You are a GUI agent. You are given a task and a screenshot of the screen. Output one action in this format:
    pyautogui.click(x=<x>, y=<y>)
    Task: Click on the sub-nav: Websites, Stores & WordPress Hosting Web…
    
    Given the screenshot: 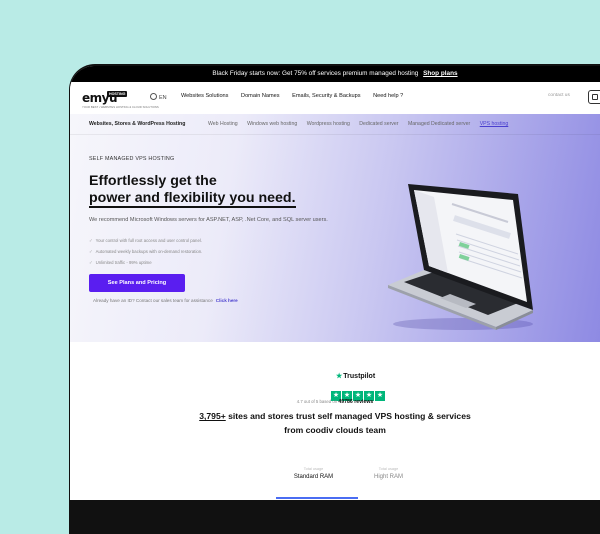 What is the action you would take?
    pyautogui.click(x=335, y=124)
    